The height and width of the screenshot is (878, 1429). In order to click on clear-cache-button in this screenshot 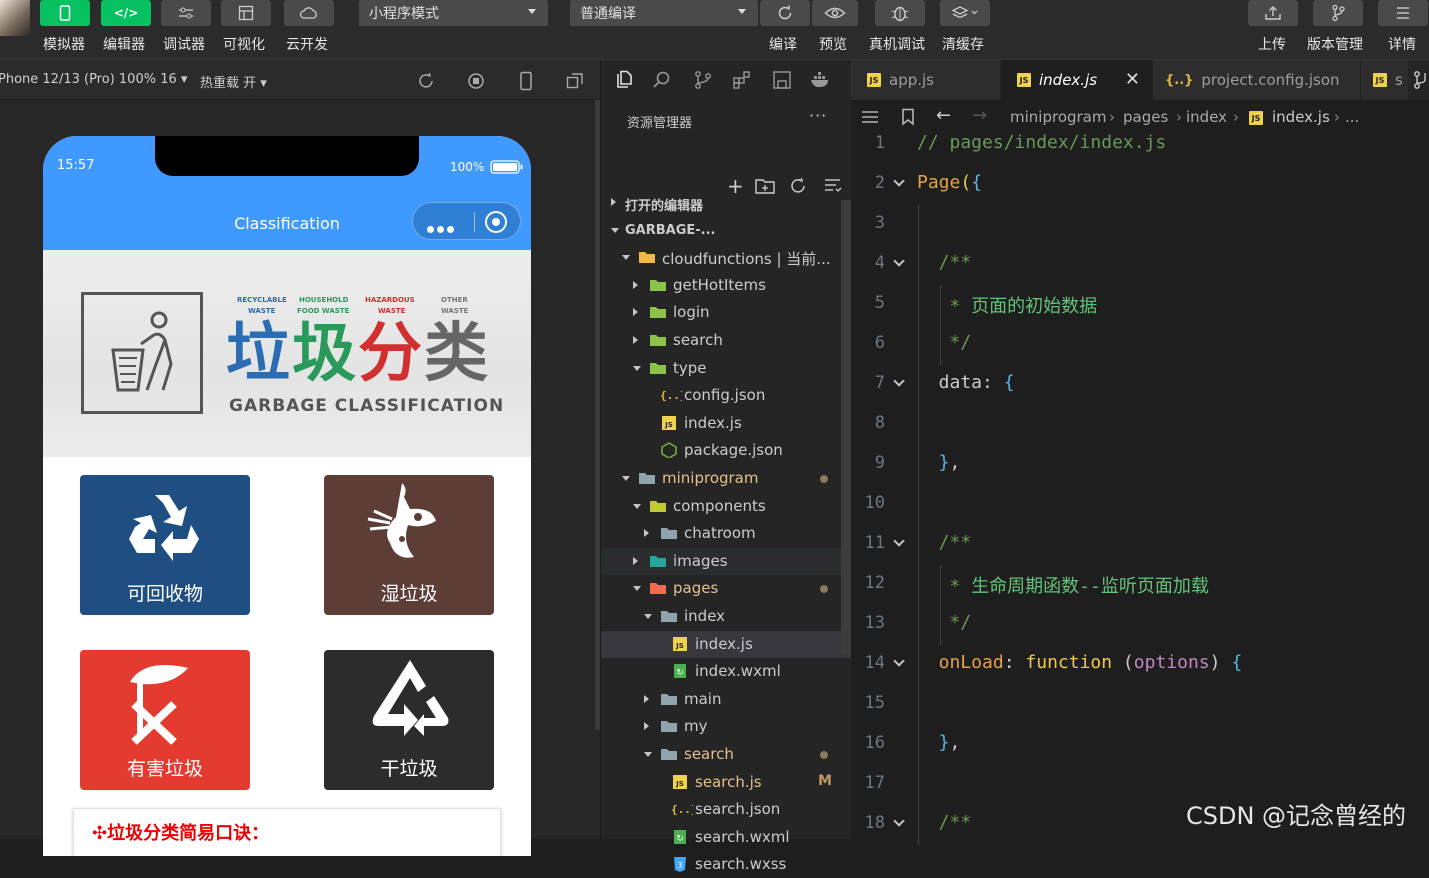, I will do `click(965, 13)`.